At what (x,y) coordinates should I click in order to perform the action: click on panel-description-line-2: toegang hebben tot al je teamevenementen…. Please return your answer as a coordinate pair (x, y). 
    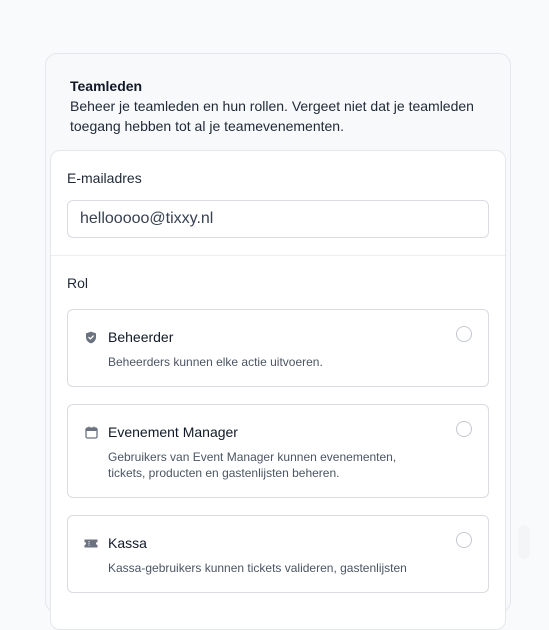
    Looking at the image, I should click on (207, 126).